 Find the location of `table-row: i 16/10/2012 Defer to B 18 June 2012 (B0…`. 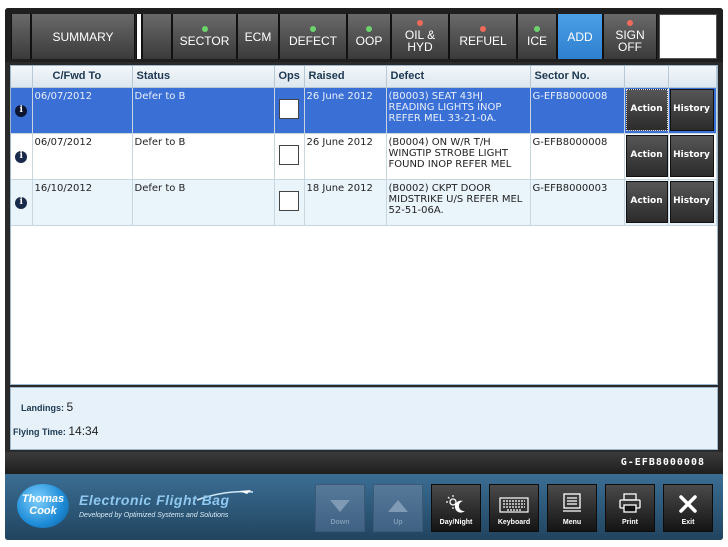

table-row: i 16/10/2012 Defer to B 18 June 2012 (B0… is located at coordinates (364, 202).